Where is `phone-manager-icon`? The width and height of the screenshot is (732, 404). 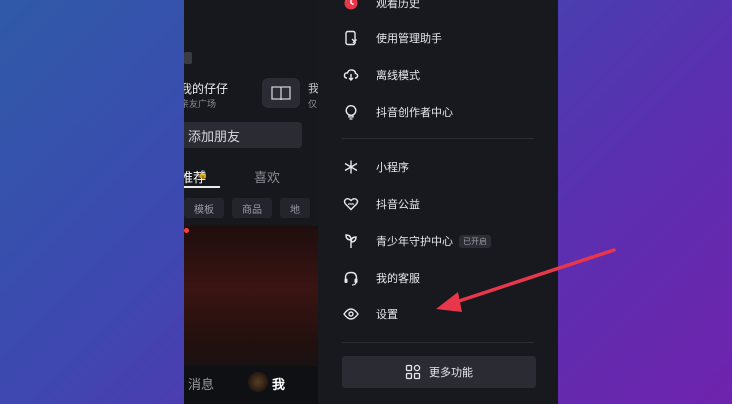 phone-manager-icon is located at coordinates (351, 38).